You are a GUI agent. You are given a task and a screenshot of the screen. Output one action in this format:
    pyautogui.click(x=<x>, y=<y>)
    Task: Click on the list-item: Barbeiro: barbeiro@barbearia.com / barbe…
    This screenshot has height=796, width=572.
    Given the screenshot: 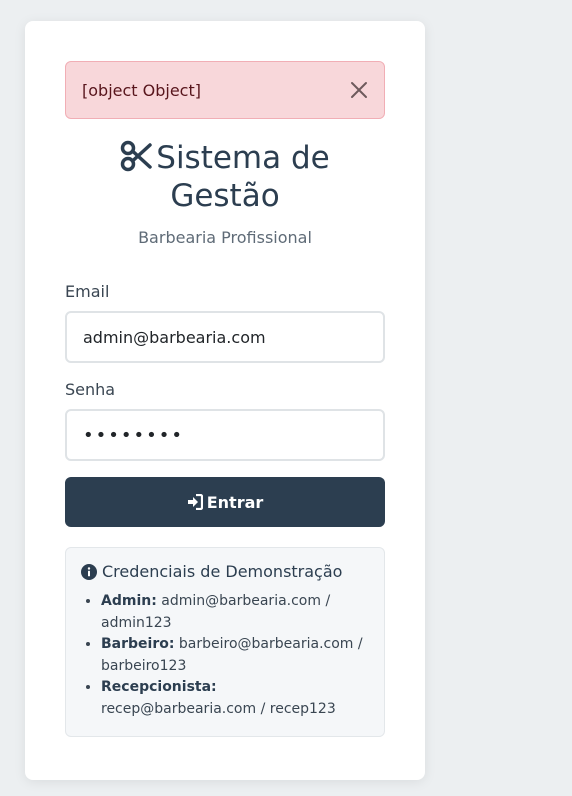 What is the action you would take?
    pyautogui.click(x=235, y=655)
    